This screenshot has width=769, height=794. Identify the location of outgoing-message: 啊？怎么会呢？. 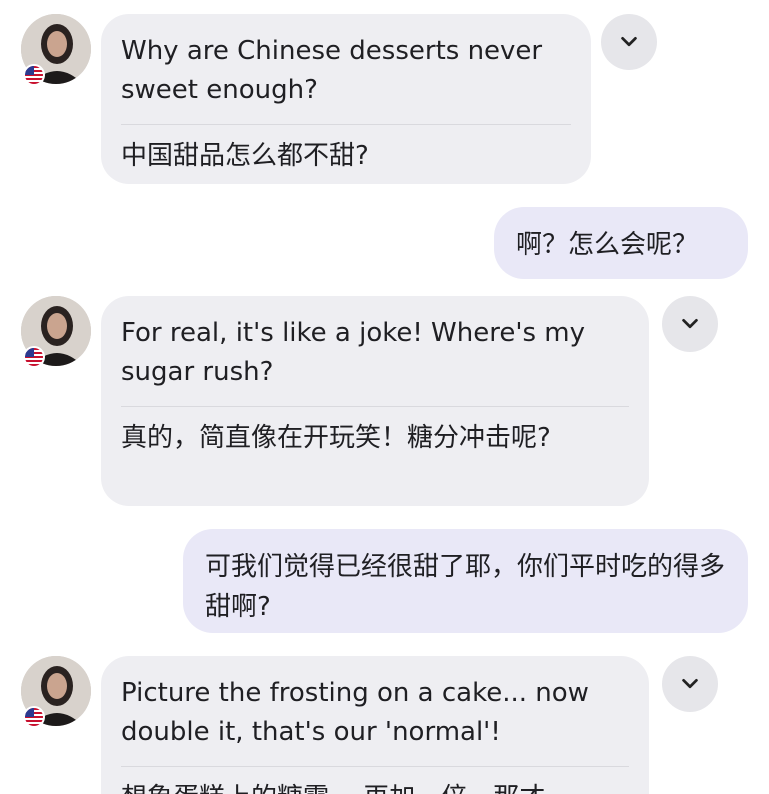
(621, 243).